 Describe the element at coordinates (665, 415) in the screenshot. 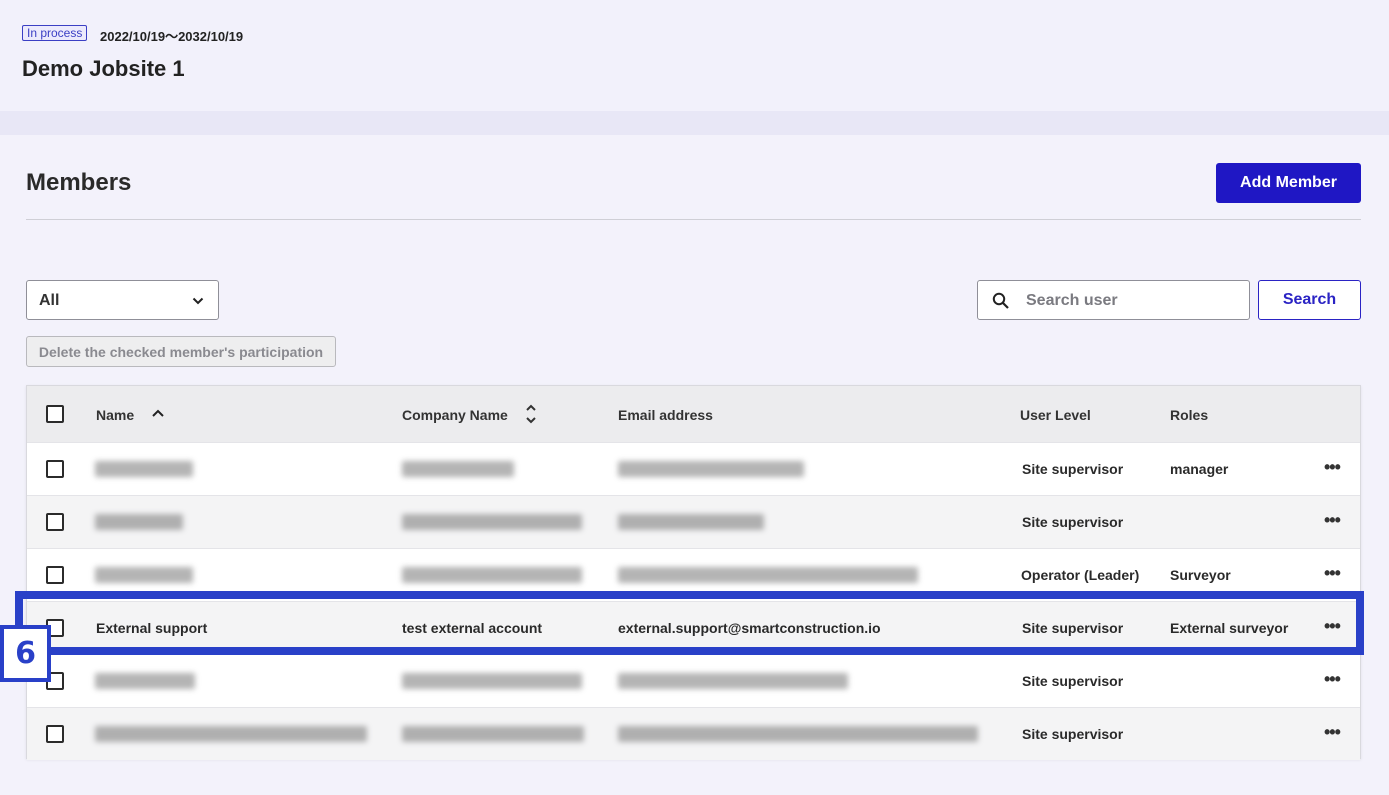

I see `column-header-email: Email address` at that location.